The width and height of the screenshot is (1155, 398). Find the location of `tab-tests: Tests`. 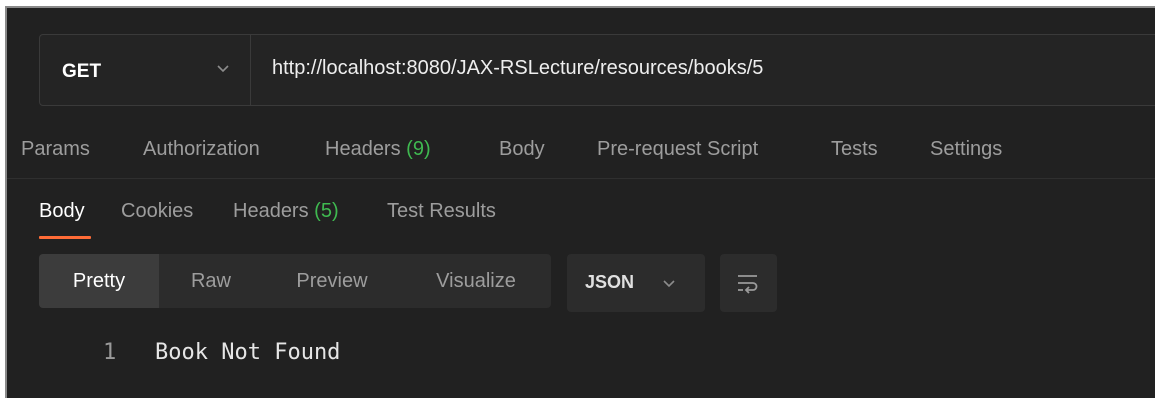

tab-tests: Tests is located at coordinates (854, 149).